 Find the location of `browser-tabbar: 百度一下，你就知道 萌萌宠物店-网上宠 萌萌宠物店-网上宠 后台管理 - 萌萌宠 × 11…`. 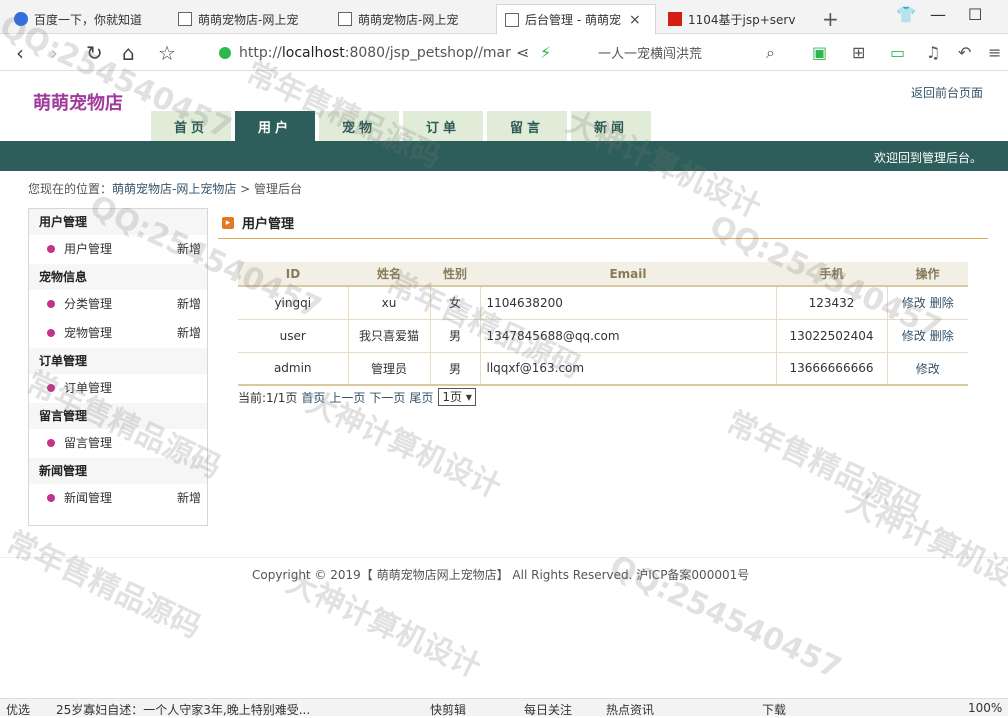

browser-tabbar: 百度一下，你就知道 萌萌宠物店-网上宠 萌萌宠物店-网上宠 后台管理 - 萌萌宠 × 11… is located at coordinates (504, 17).